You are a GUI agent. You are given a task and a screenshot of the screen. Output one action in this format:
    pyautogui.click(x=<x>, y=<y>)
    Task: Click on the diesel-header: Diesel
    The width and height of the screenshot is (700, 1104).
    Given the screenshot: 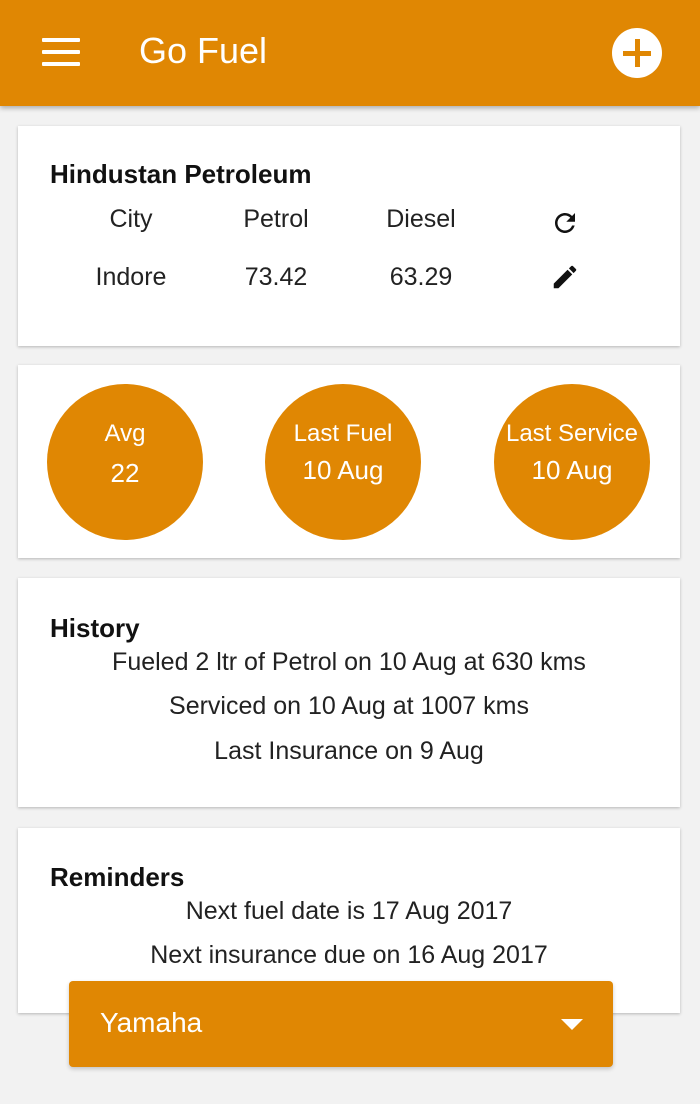 What is the action you would take?
    pyautogui.click(x=421, y=219)
    